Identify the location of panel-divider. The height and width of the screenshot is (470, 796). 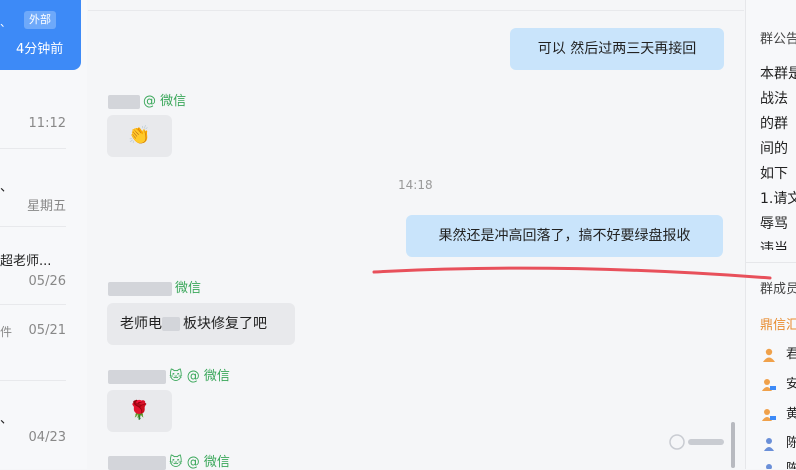
(771, 262).